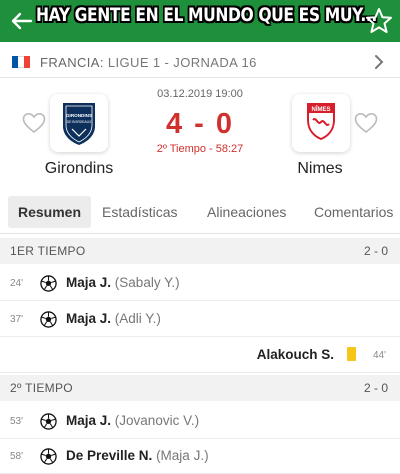 This screenshot has height=474, width=400. I want to click on assist-name: (Jovanovic V.), so click(157, 420).